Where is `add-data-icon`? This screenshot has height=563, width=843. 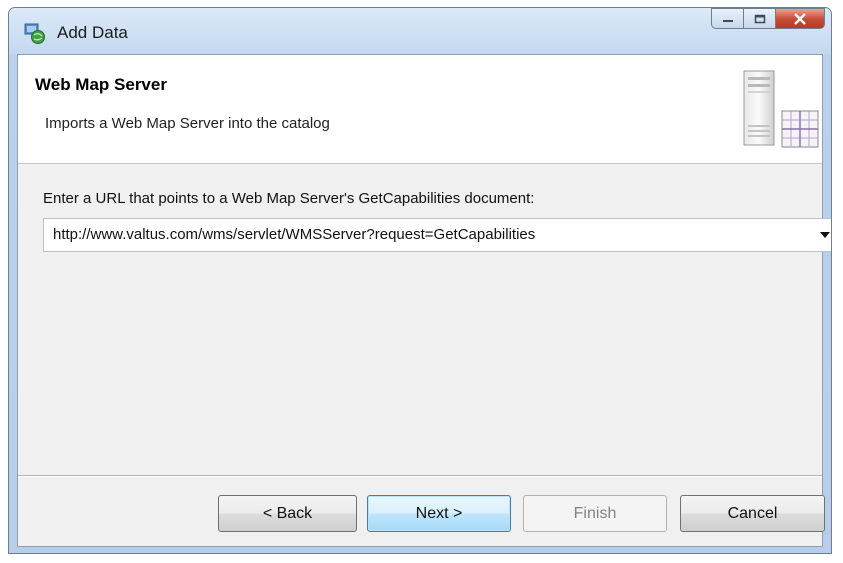 add-data-icon is located at coordinates (34, 33).